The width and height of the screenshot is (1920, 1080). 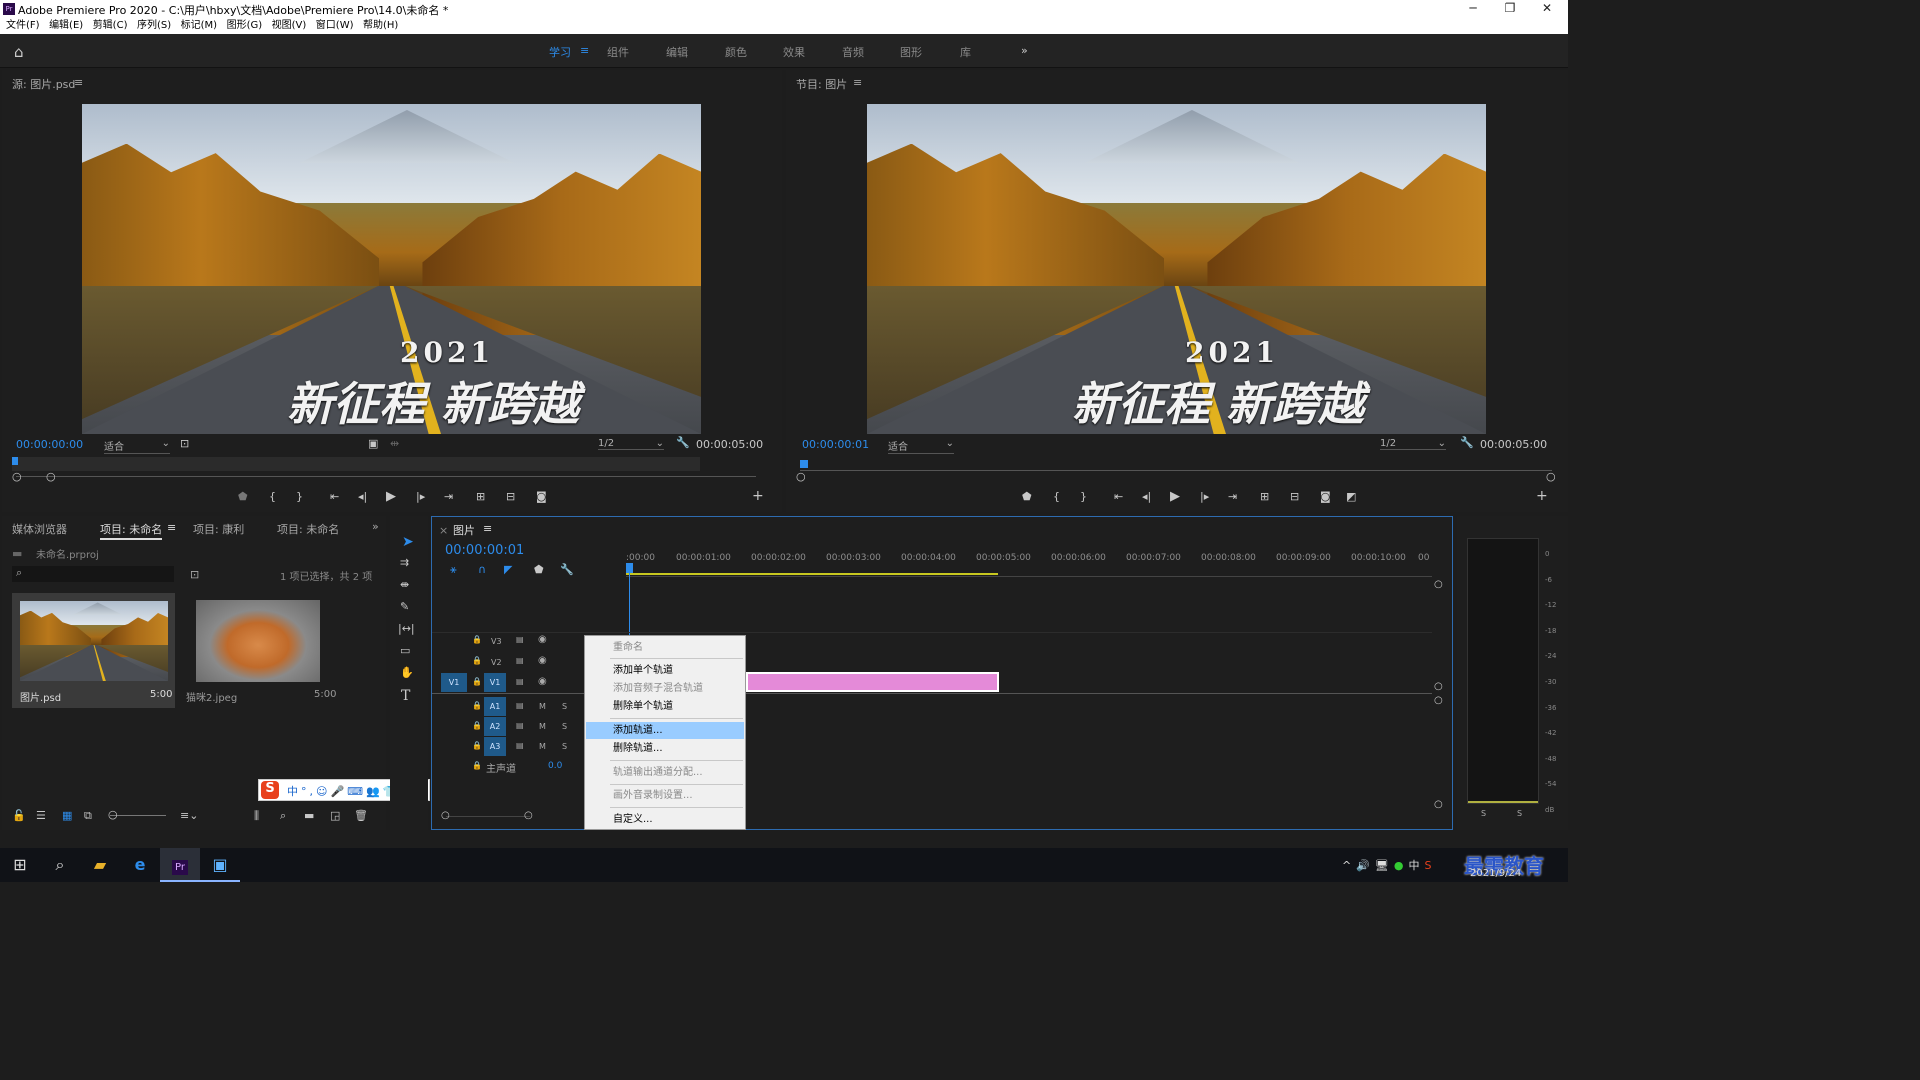 I want to click on track-select-tool-icon: ⇉, so click(x=404, y=562).